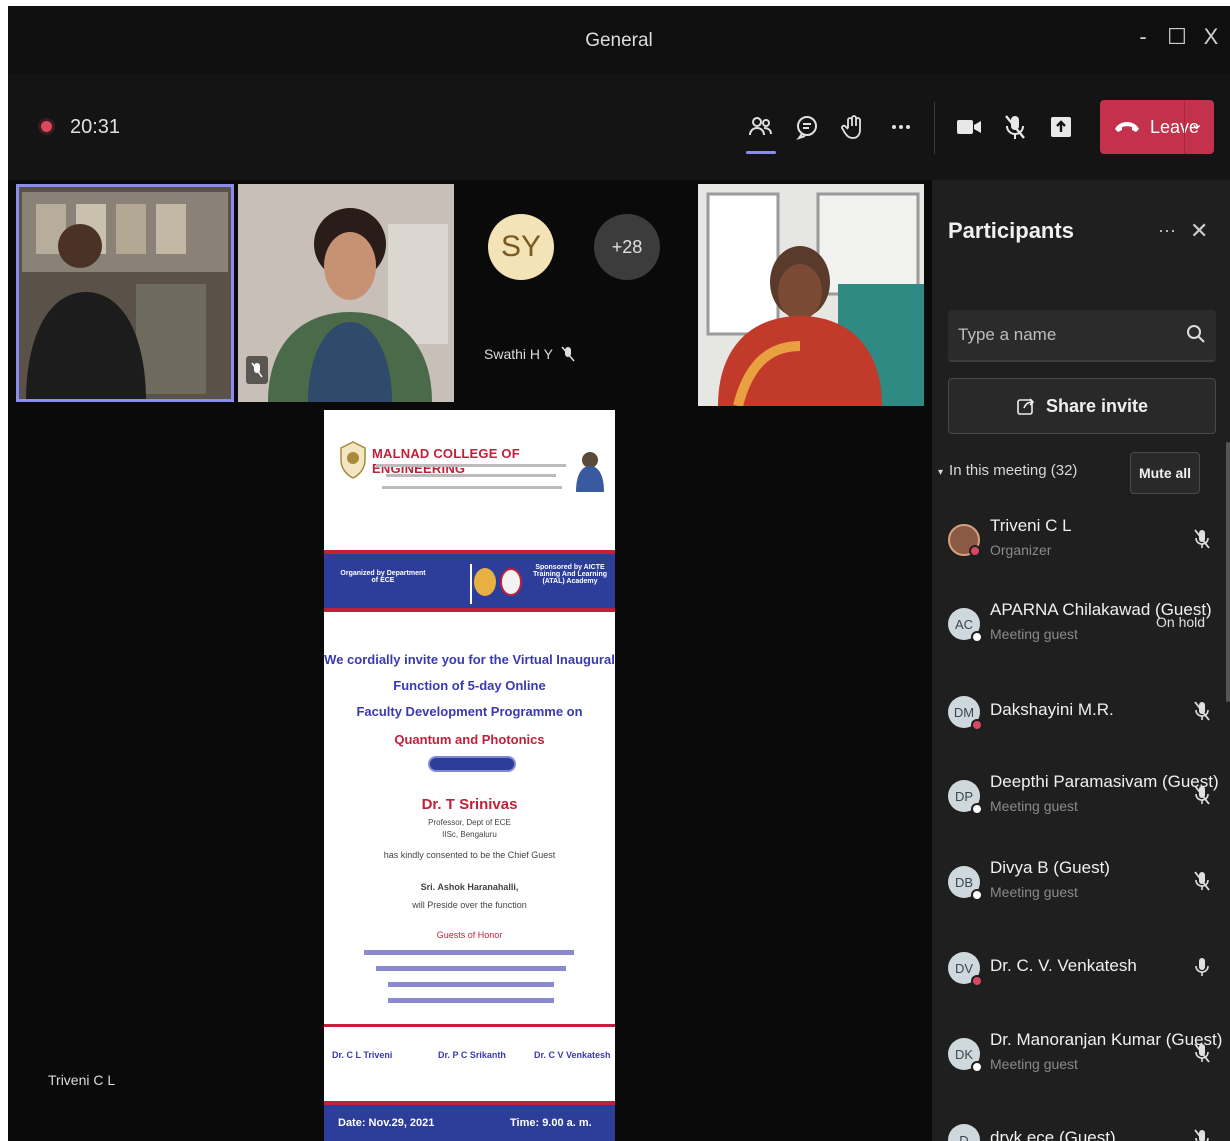 The width and height of the screenshot is (1230, 1141). I want to click on more-actions-button, so click(901, 127).